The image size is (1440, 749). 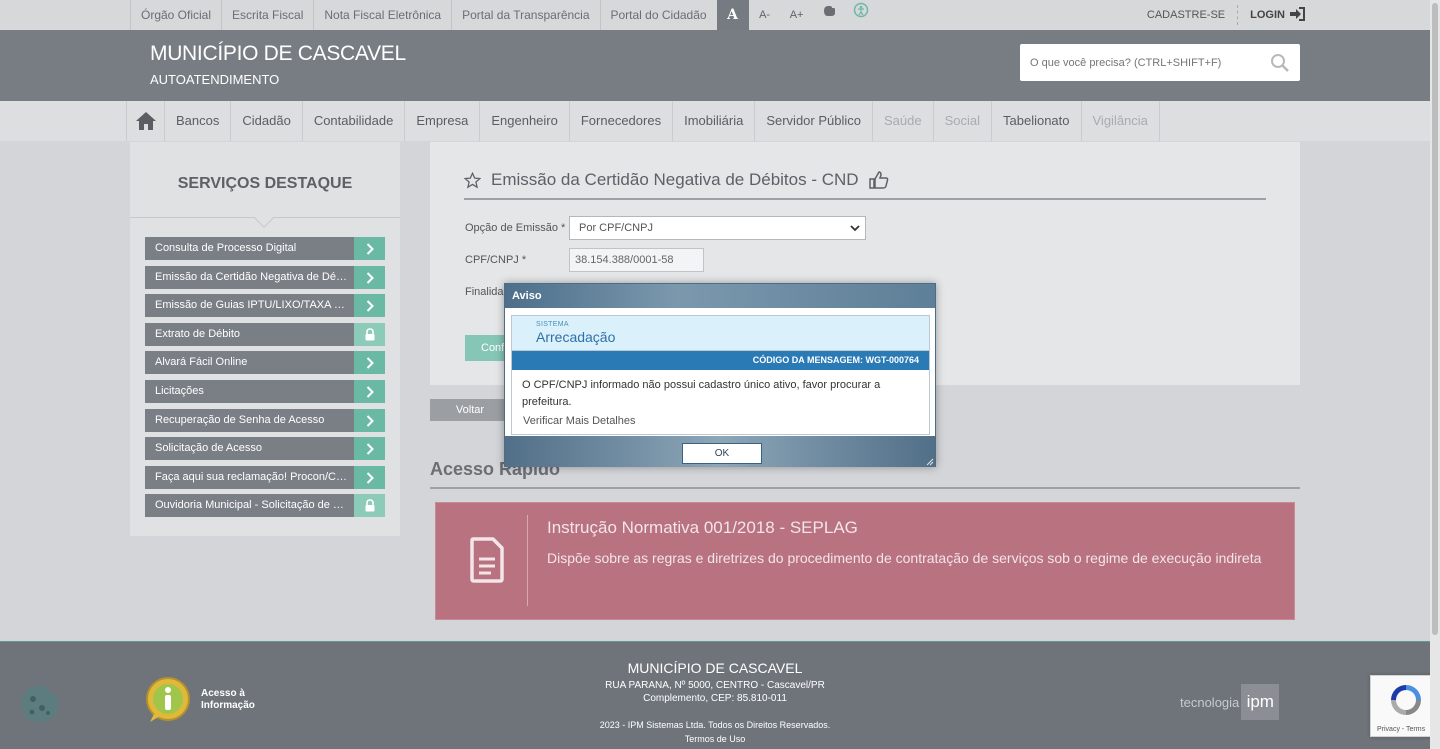 I want to click on ok-button: OK, so click(x=722, y=453).